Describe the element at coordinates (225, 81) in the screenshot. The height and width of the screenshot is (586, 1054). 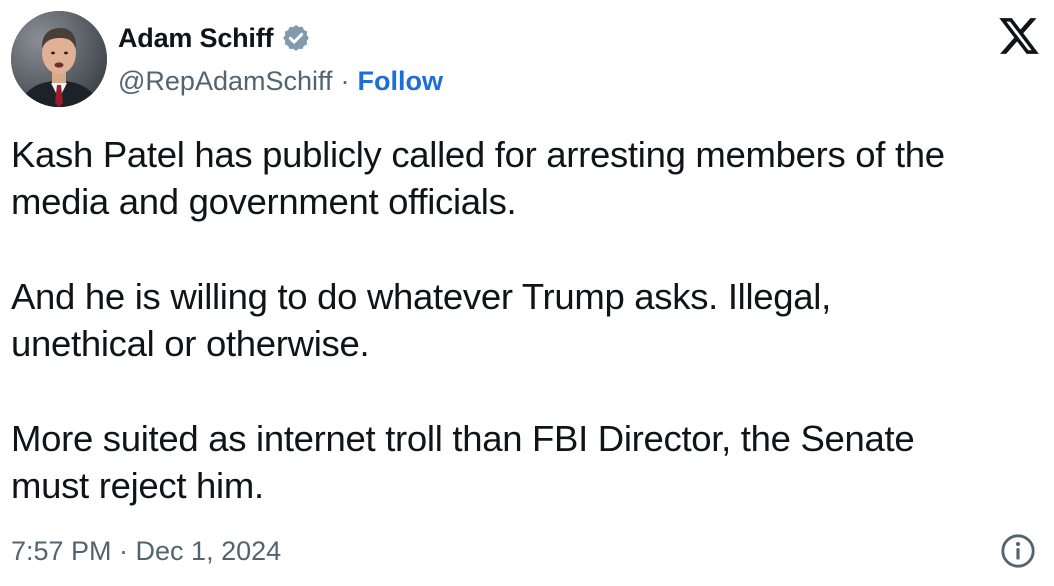
I see `author-handle: @RepAdamSchiff` at that location.